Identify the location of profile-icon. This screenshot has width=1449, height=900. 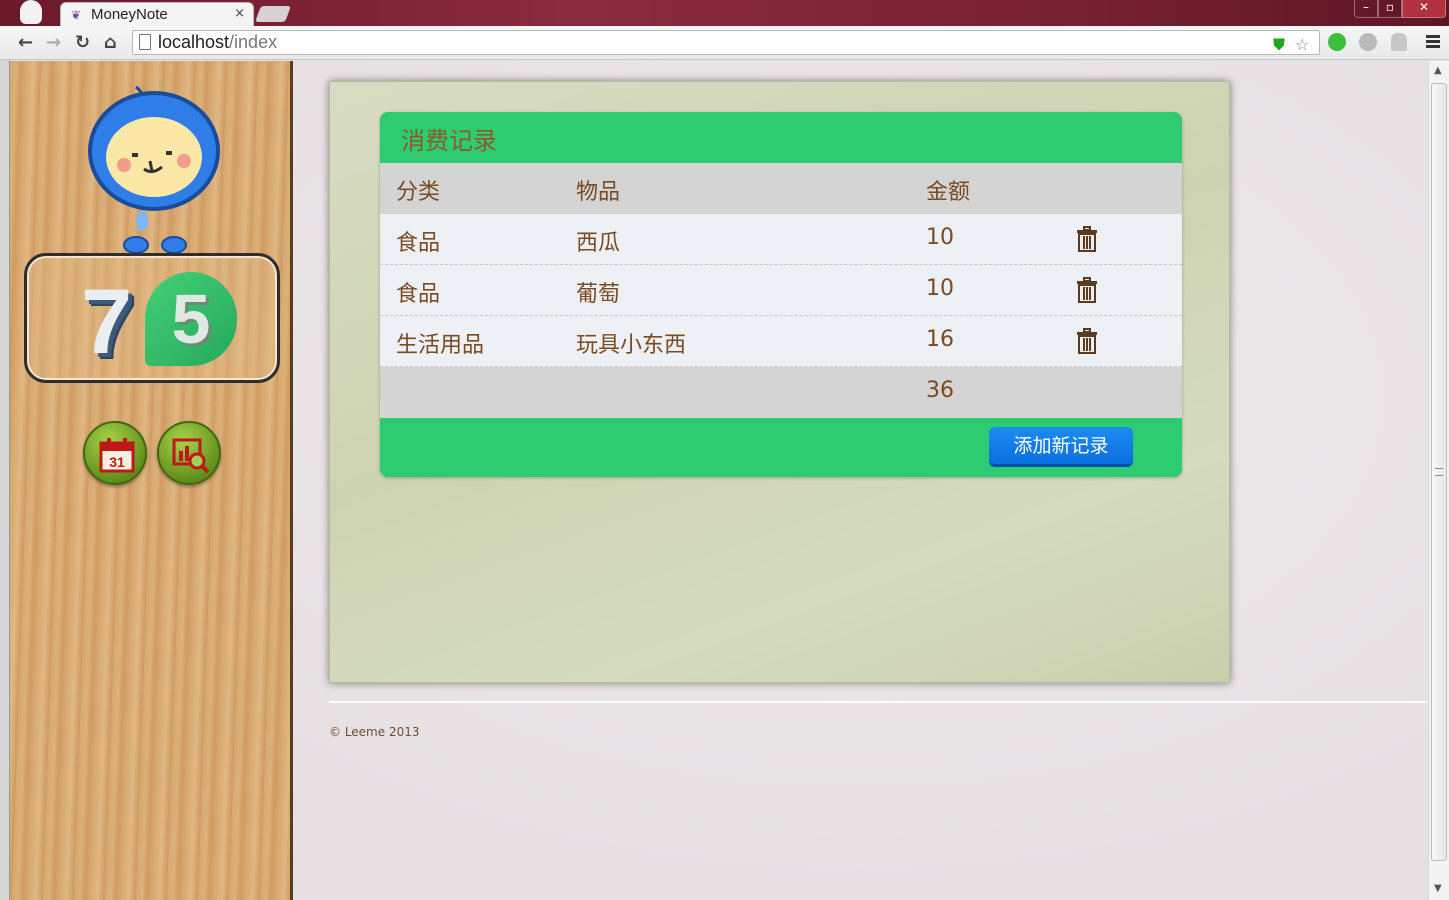
(31, 12).